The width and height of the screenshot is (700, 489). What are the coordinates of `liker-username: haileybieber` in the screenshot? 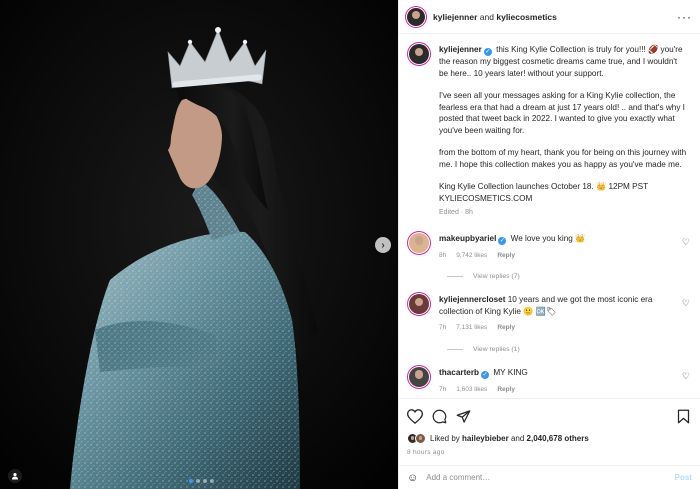 It's located at (485, 438).